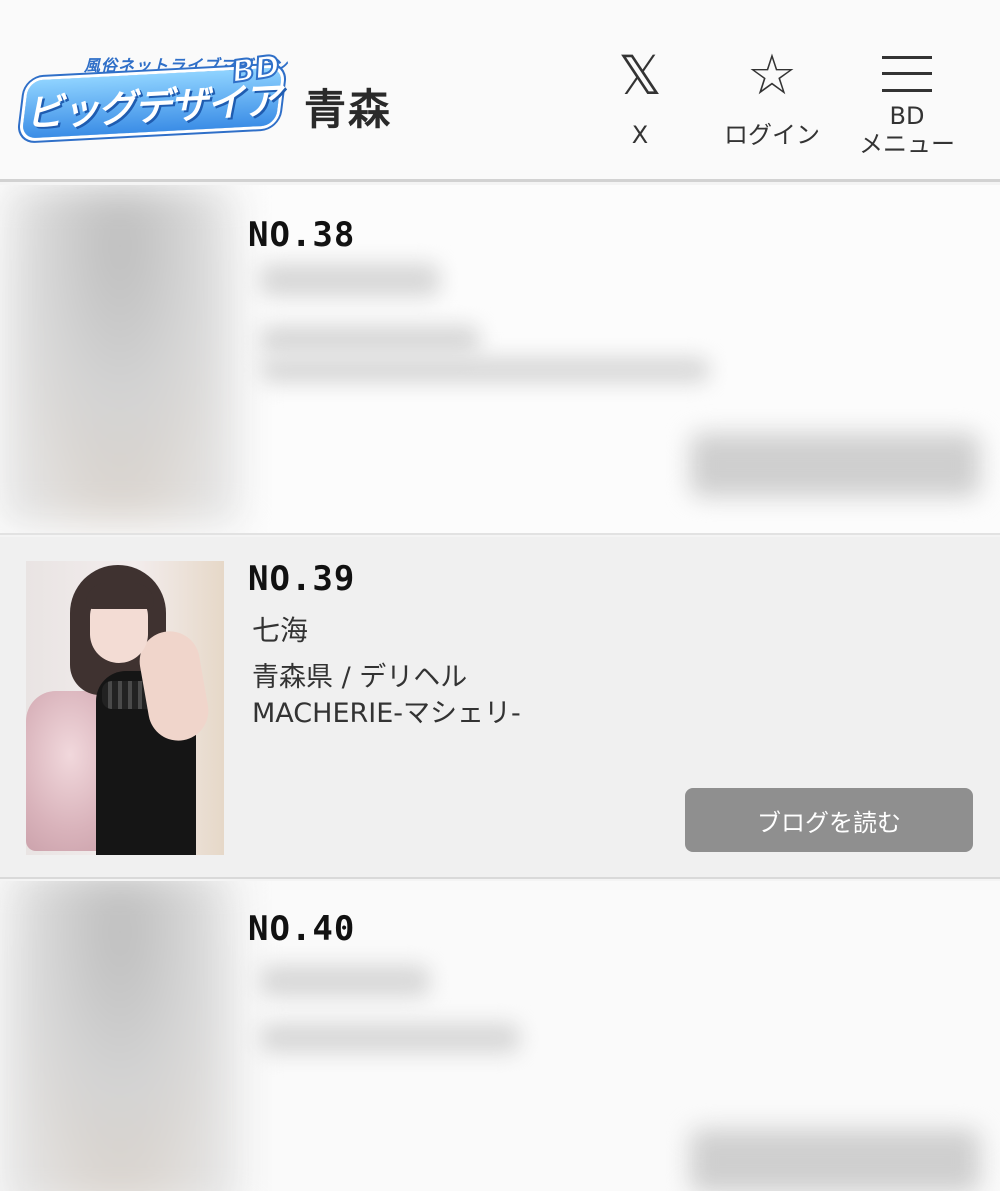 This screenshot has height=1191, width=1000. What do you see at coordinates (772, 75) in the screenshot?
I see `star-icon: ☆` at bounding box center [772, 75].